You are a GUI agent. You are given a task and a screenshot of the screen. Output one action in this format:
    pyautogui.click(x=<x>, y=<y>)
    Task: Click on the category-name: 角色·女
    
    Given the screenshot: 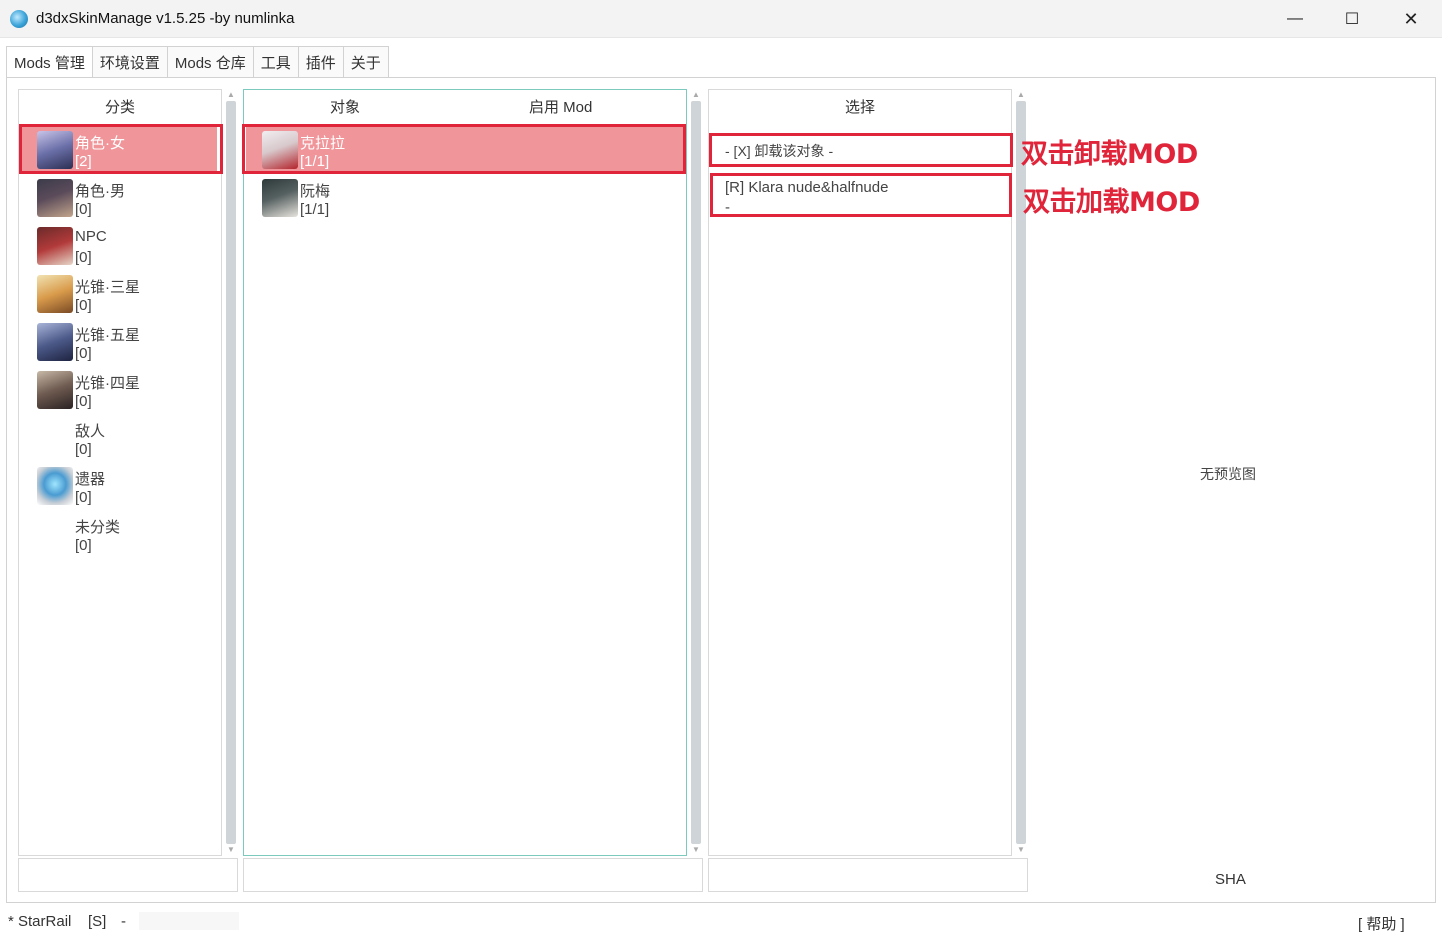 What is the action you would take?
    pyautogui.click(x=100, y=143)
    